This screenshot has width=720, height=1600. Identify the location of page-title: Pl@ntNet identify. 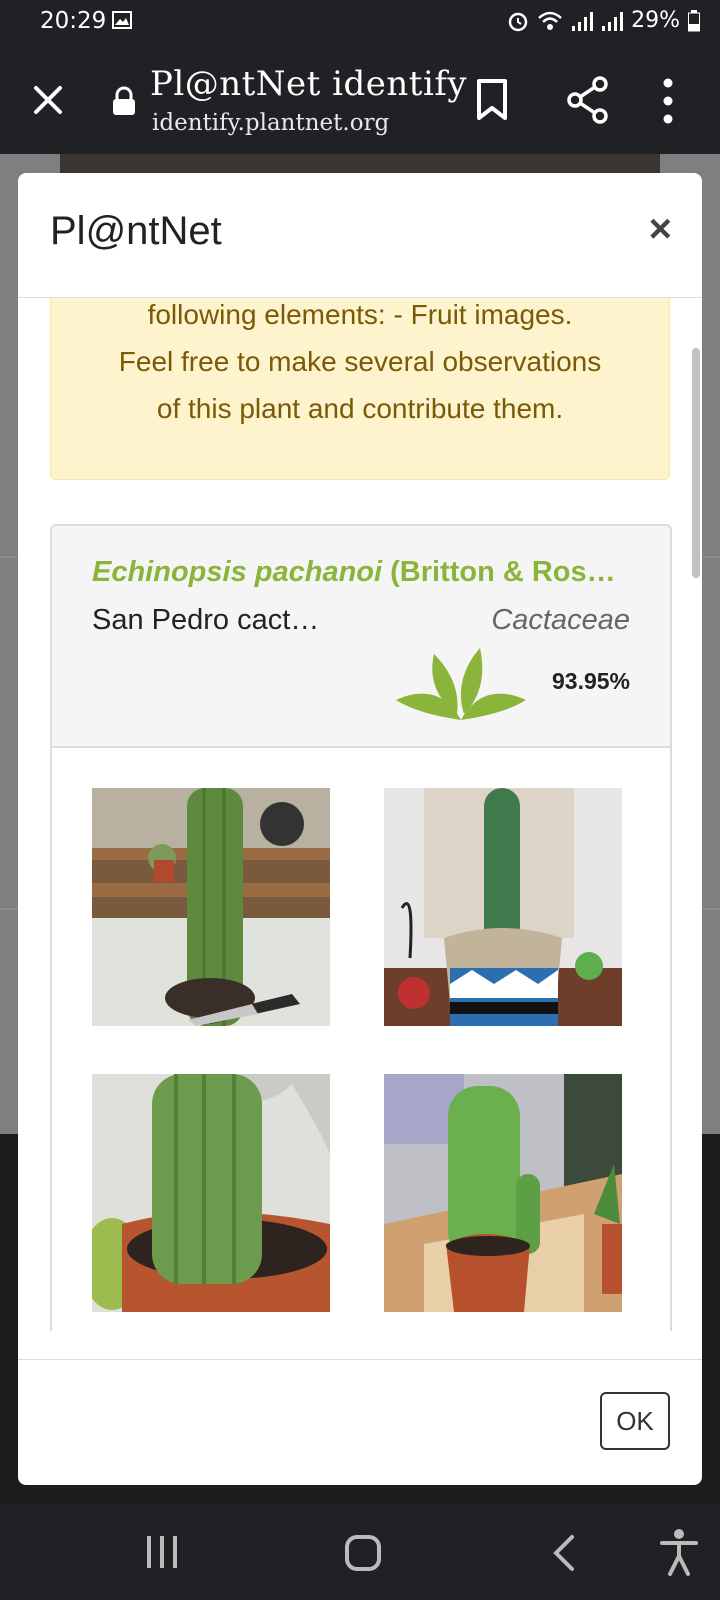
(308, 84).